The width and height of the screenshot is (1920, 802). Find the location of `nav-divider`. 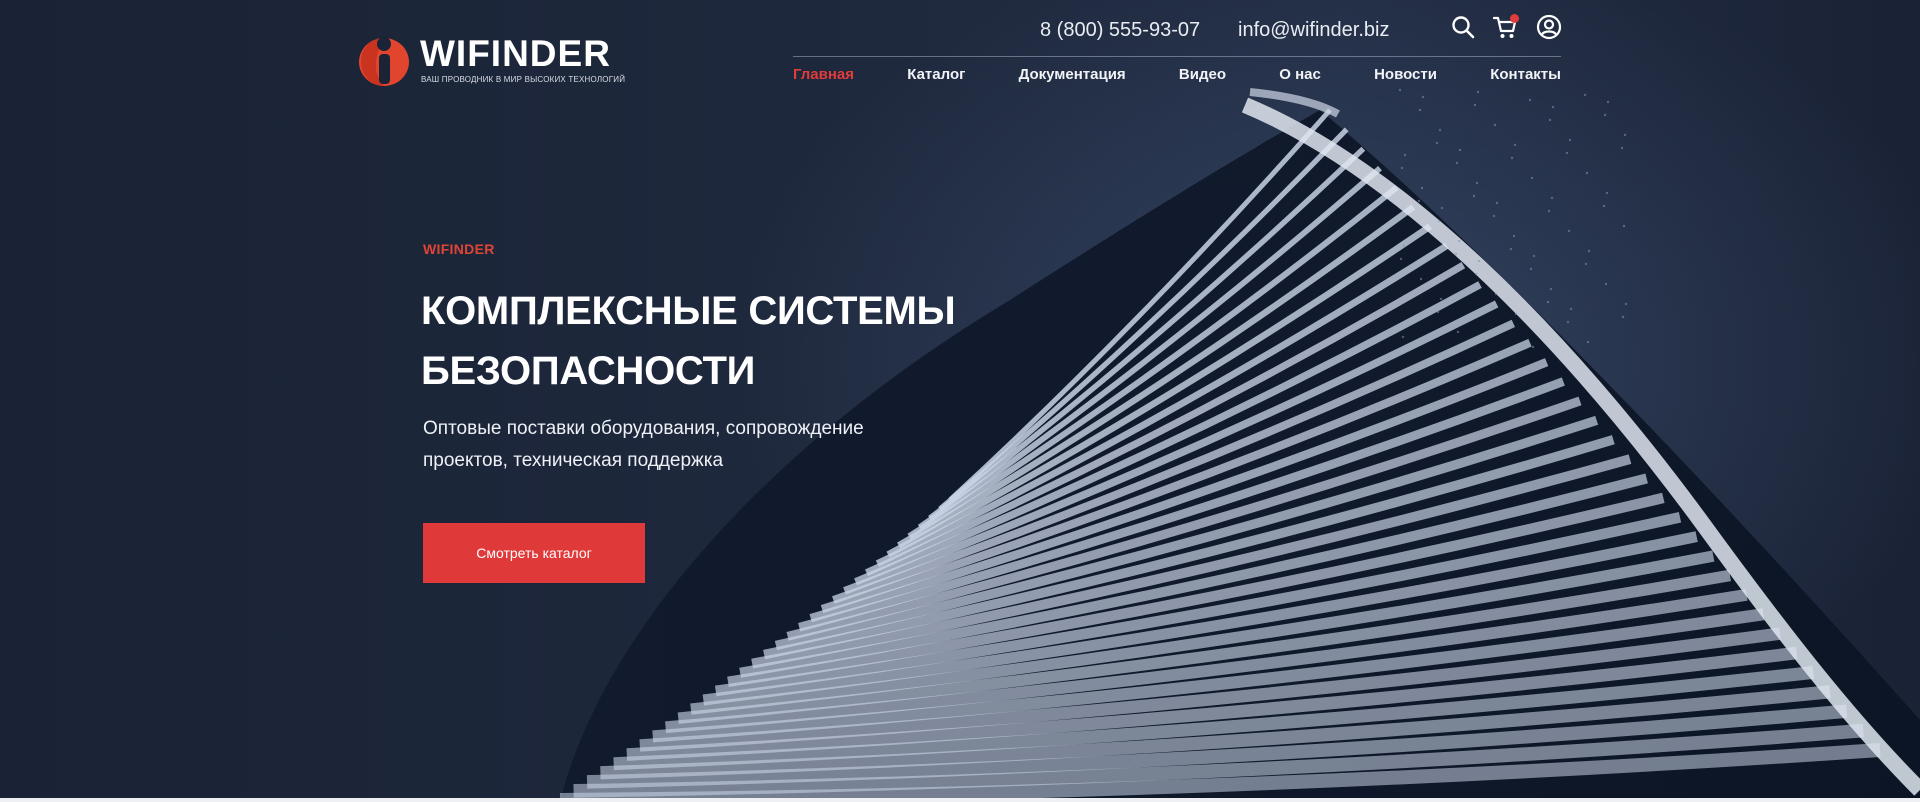

nav-divider is located at coordinates (1177, 56).